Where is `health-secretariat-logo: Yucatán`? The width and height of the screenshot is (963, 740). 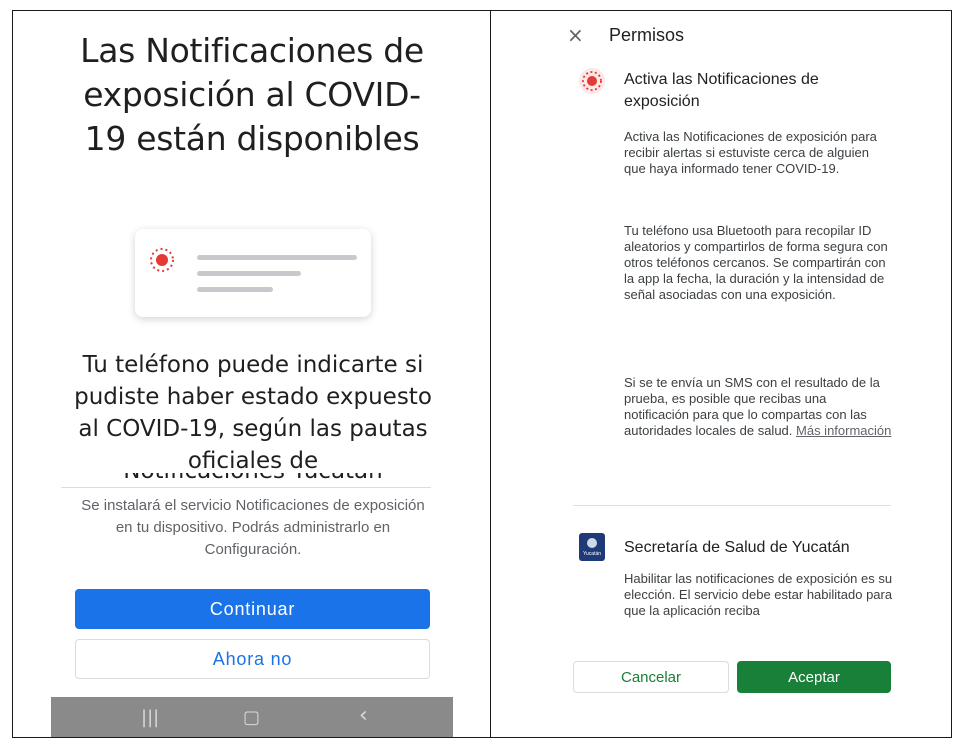
health-secretariat-logo: Yucatán is located at coordinates (592, 547).